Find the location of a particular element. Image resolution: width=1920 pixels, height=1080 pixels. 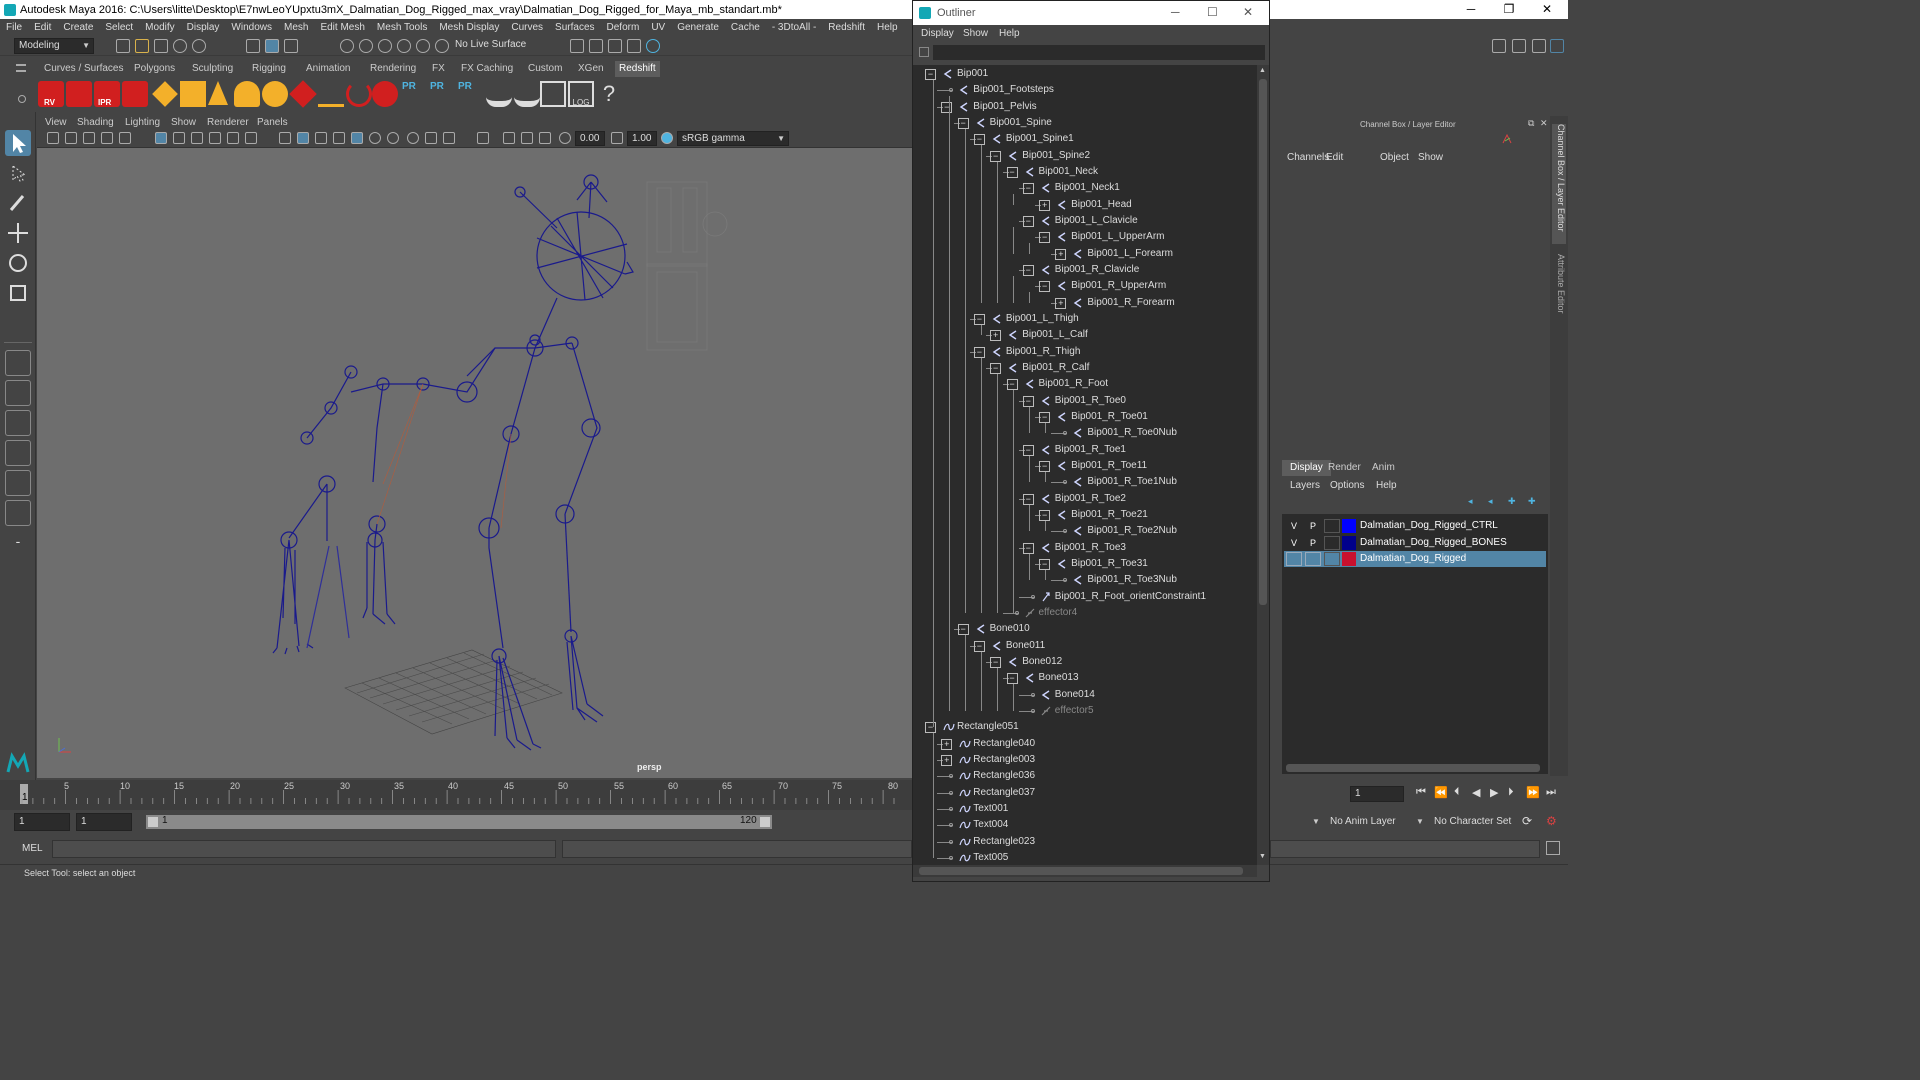

playback-start-field: 1 is located at coordinates (104, 822).